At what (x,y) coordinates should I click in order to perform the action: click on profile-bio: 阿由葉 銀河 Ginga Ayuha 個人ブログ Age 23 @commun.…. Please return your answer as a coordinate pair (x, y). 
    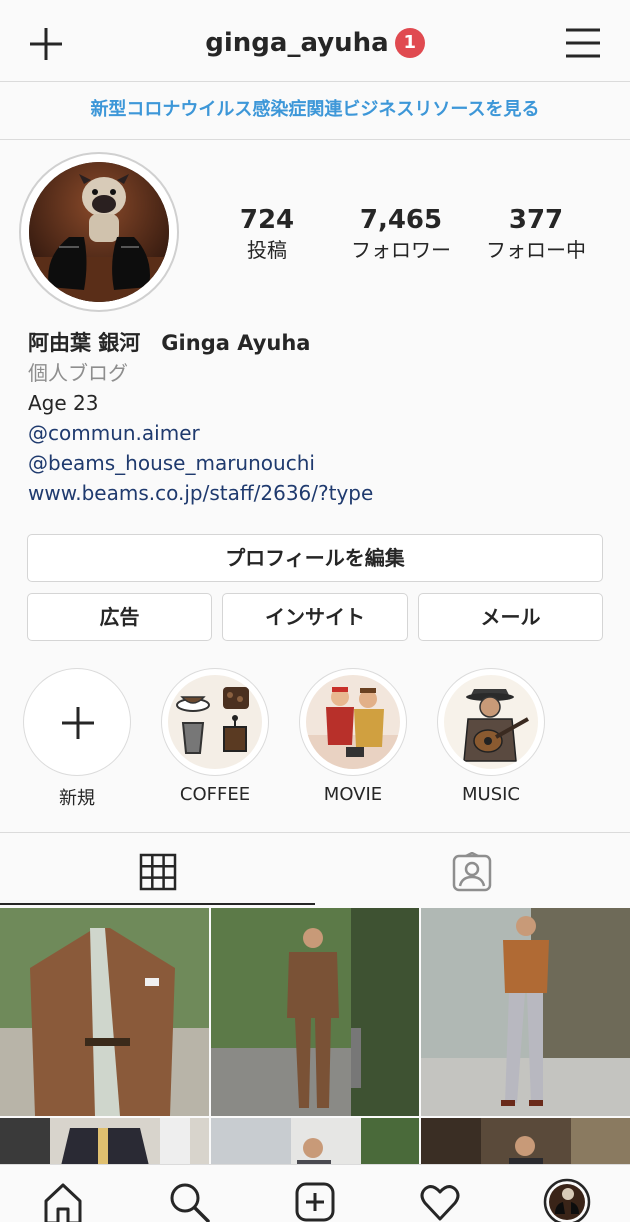
    Looking at the image, I should click on (318, 418).